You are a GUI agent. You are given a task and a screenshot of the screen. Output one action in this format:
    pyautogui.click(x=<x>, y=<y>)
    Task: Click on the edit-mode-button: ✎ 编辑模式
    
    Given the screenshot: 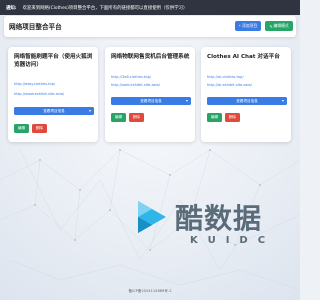 What is the action you would take?
    pyautogui.click(x=279, y=26)
    